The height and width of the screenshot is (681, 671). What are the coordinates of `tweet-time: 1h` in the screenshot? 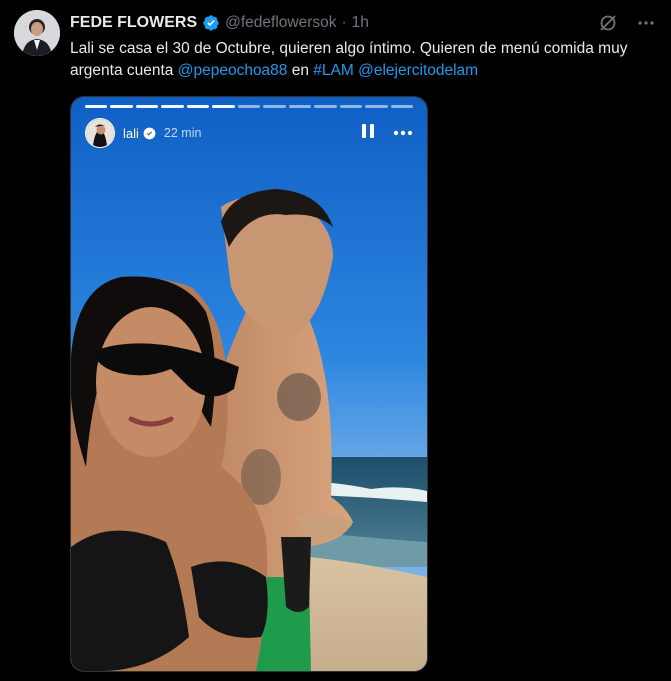 It's located at (360, 23).